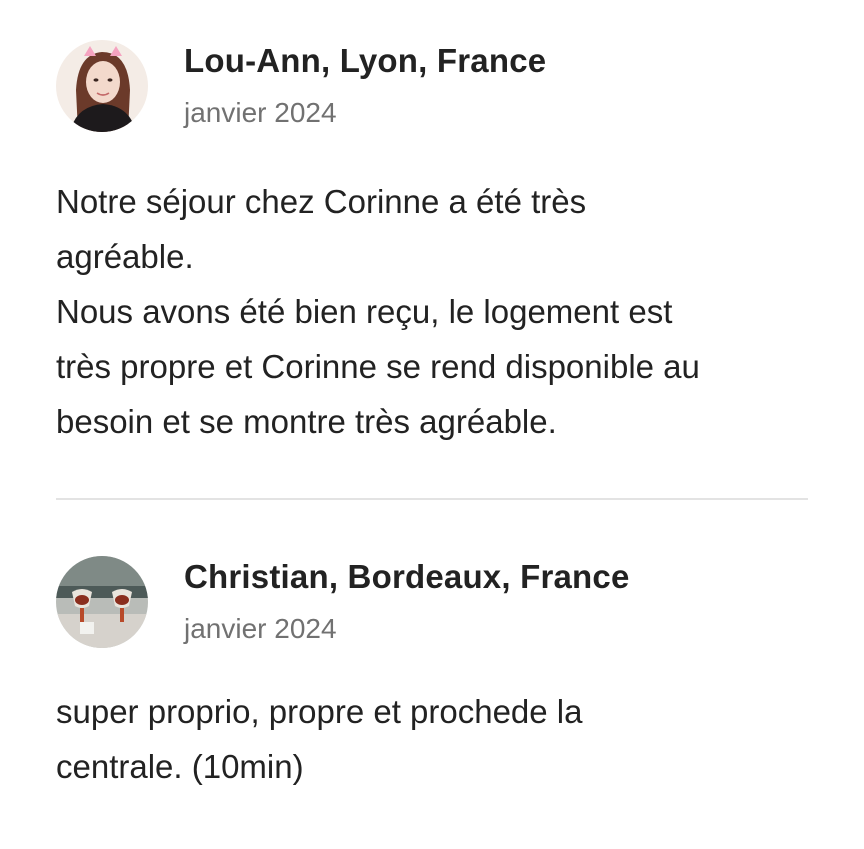 This screenshot has width=864, height=849. I want to click on review-header: Lou-Ann, Lyon, France janvier 2024, so click(436, 86).